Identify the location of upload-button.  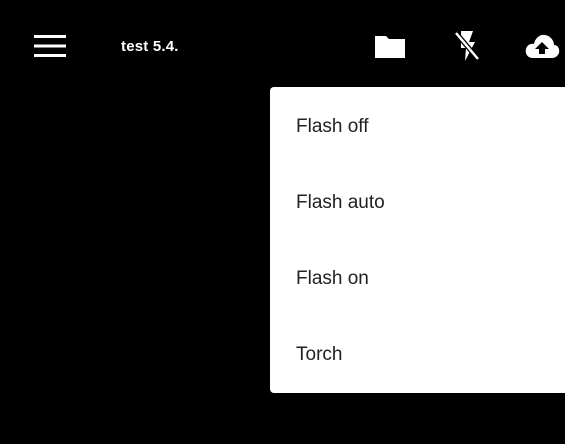
(542, 48).